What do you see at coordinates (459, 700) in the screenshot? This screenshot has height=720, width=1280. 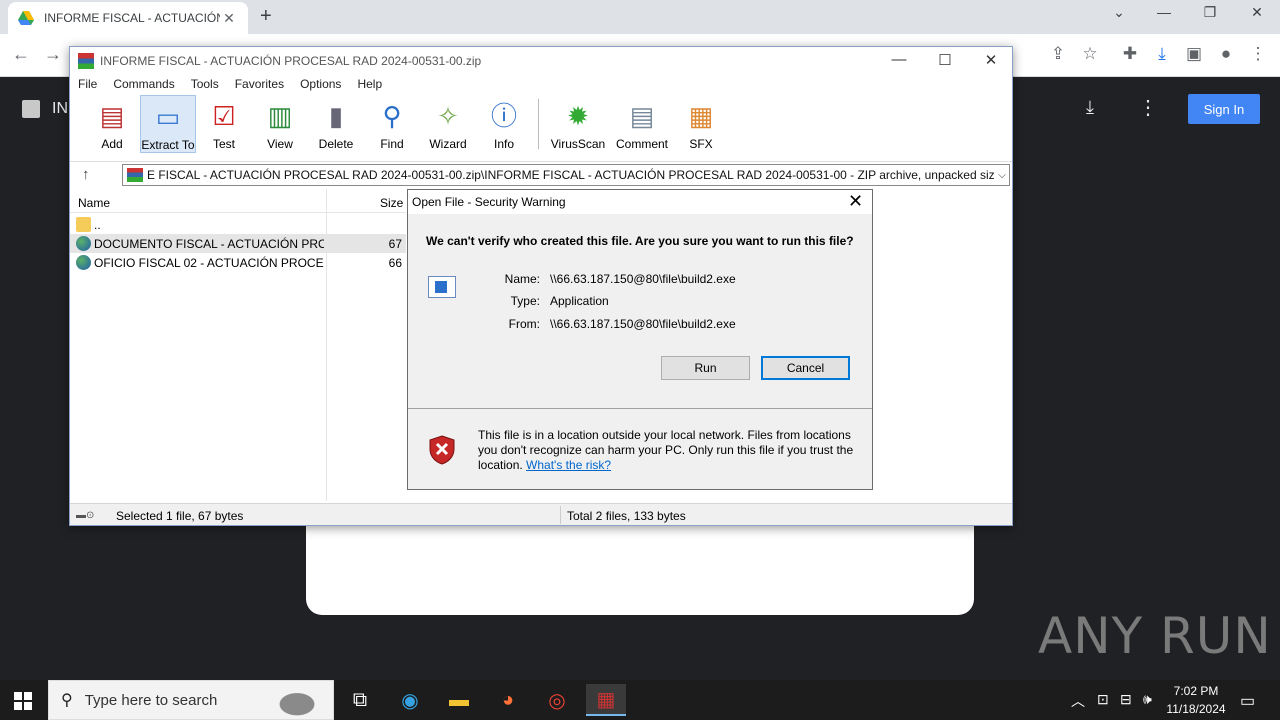 I see `file-explorer-icon: ▬` at bounding box center [459, 700].